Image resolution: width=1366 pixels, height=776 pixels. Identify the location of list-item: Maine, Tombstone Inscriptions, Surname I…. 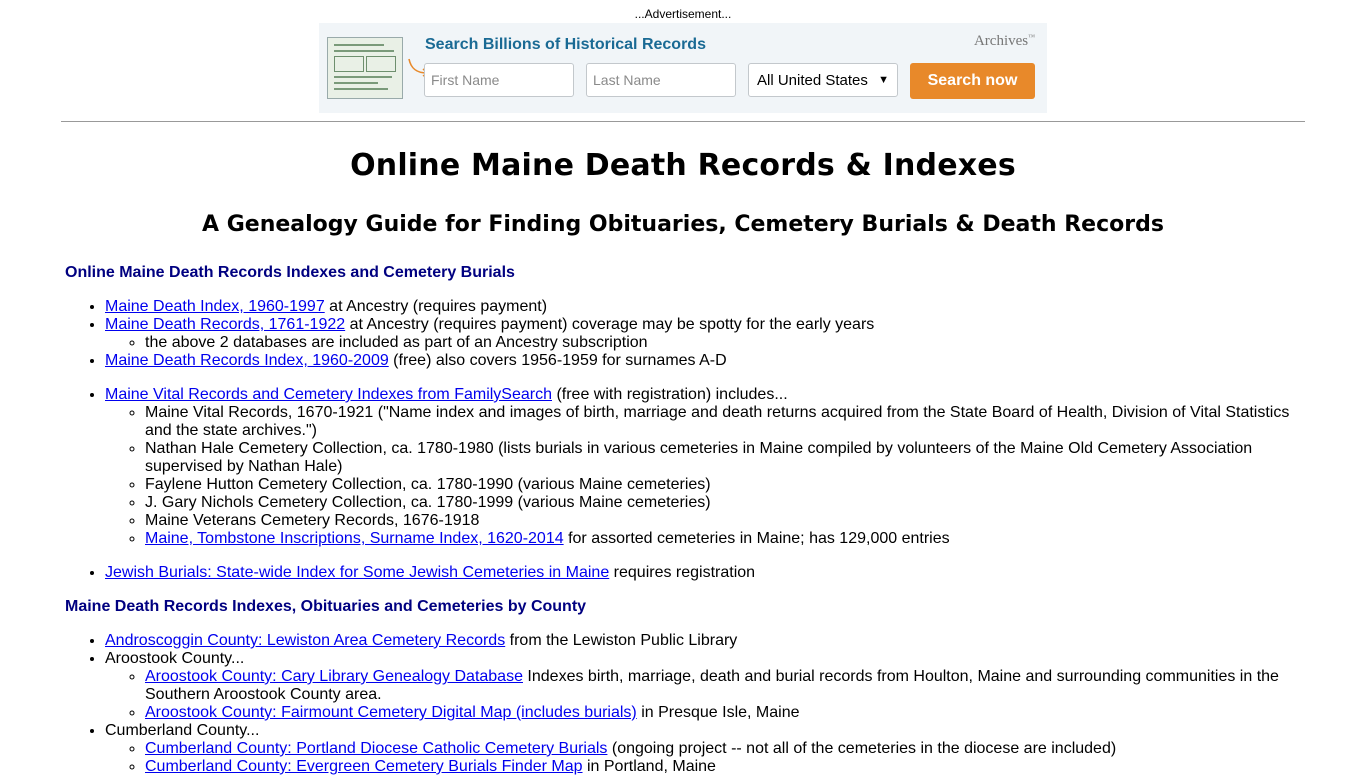
(725, 539).